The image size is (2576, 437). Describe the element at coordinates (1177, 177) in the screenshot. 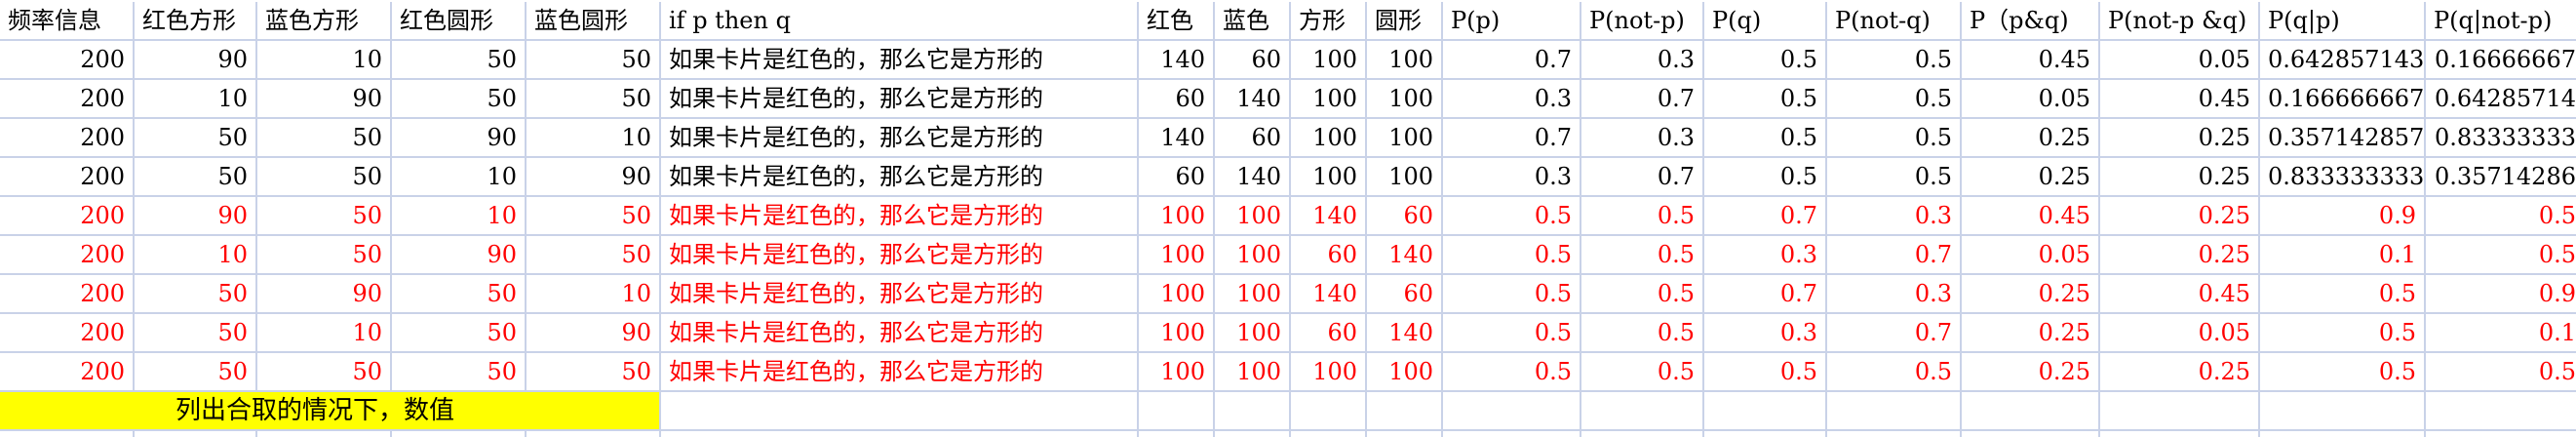

I see `cell-r4-red: 60` at that location.